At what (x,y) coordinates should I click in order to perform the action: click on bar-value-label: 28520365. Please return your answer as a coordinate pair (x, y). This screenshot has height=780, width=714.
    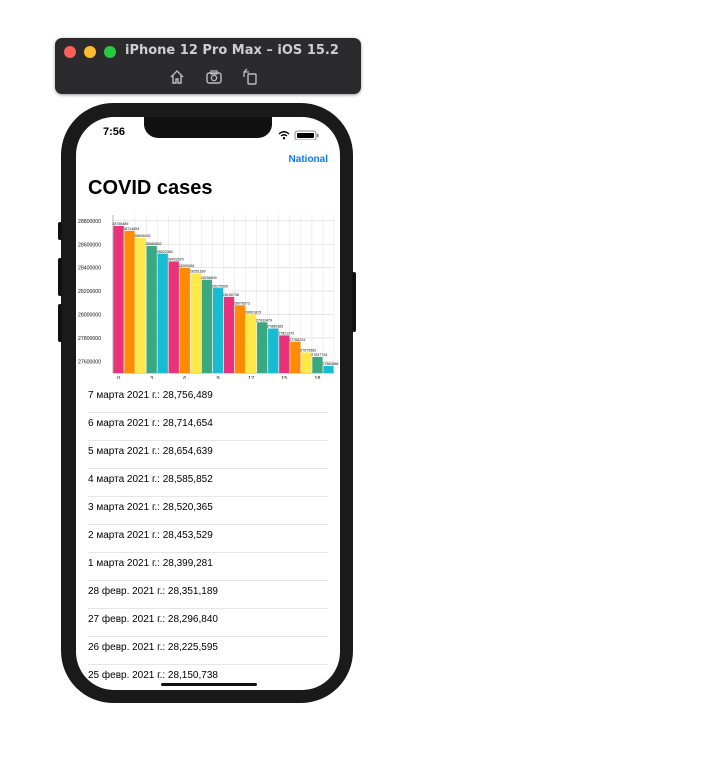
    Looking at the image, I should click on (165, 252).